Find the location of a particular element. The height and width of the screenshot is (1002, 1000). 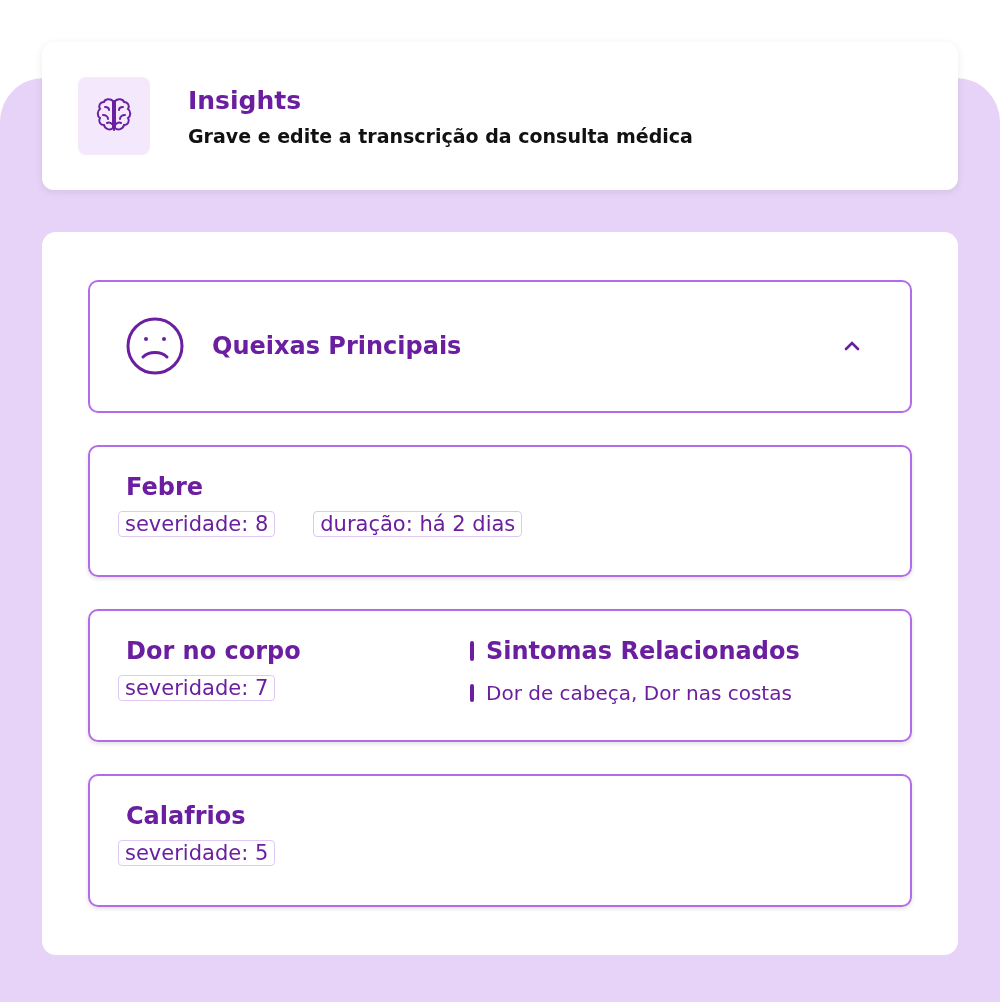

brain-icon is located at coordinates (114, 116).